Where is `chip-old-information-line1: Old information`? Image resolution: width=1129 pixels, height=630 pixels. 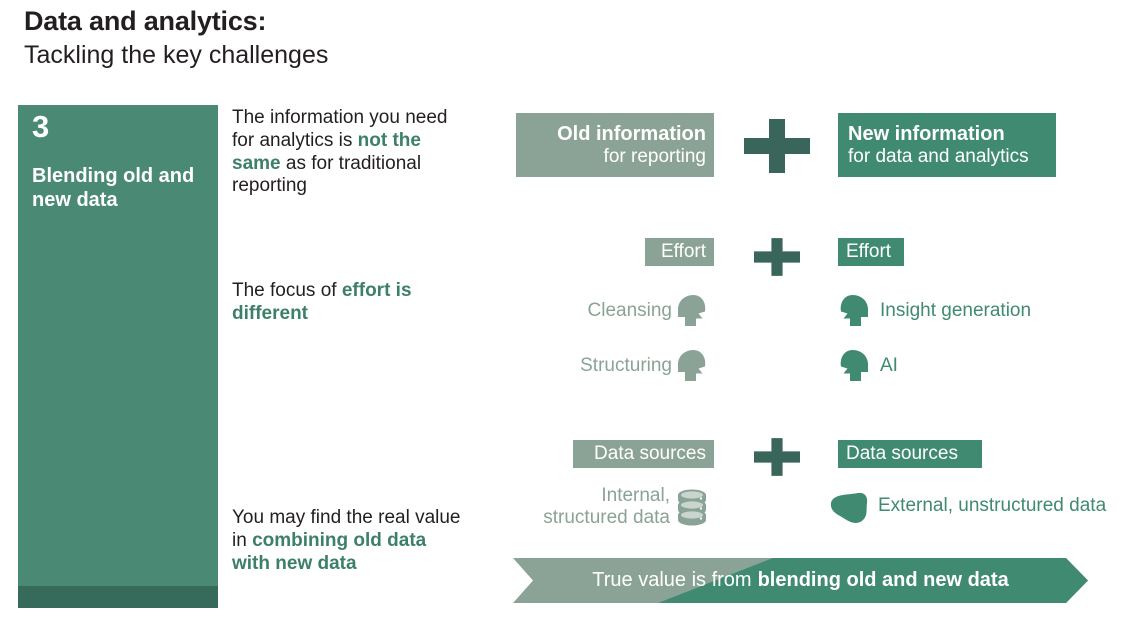 chip-old-information-line1: Old information is located at coordinates (631, 134).